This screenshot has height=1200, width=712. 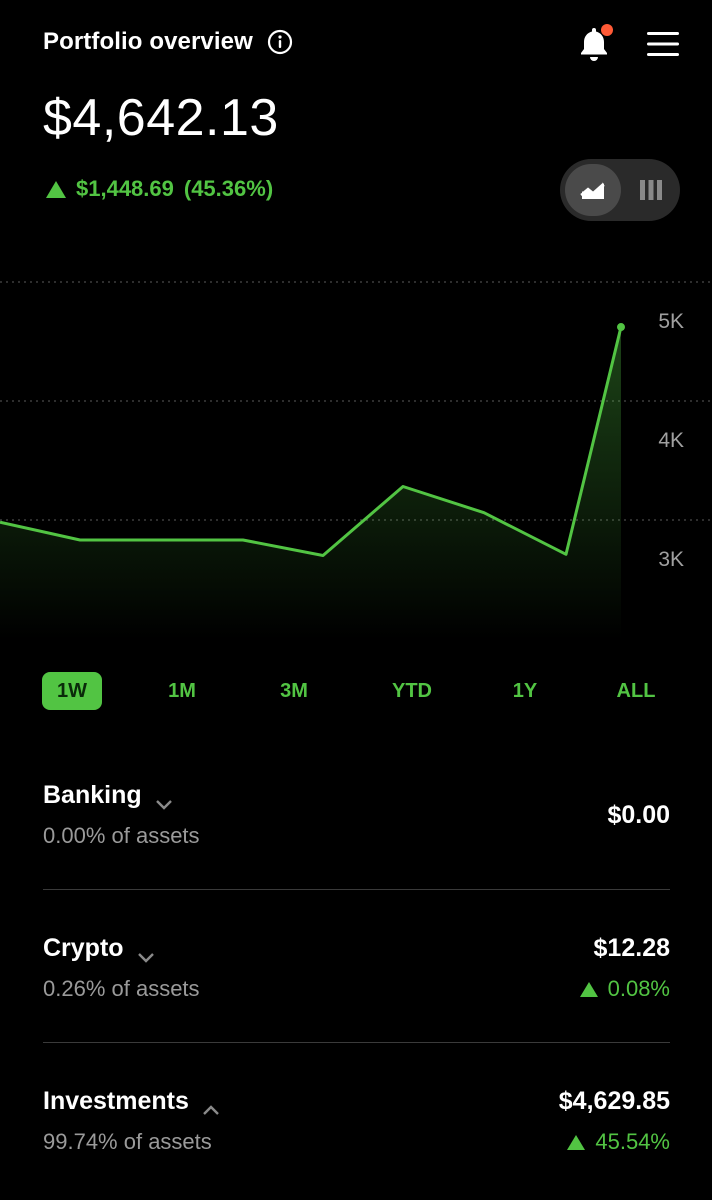 I want to click on account-share: 0.00% of assets, so click(x=121, y=835).